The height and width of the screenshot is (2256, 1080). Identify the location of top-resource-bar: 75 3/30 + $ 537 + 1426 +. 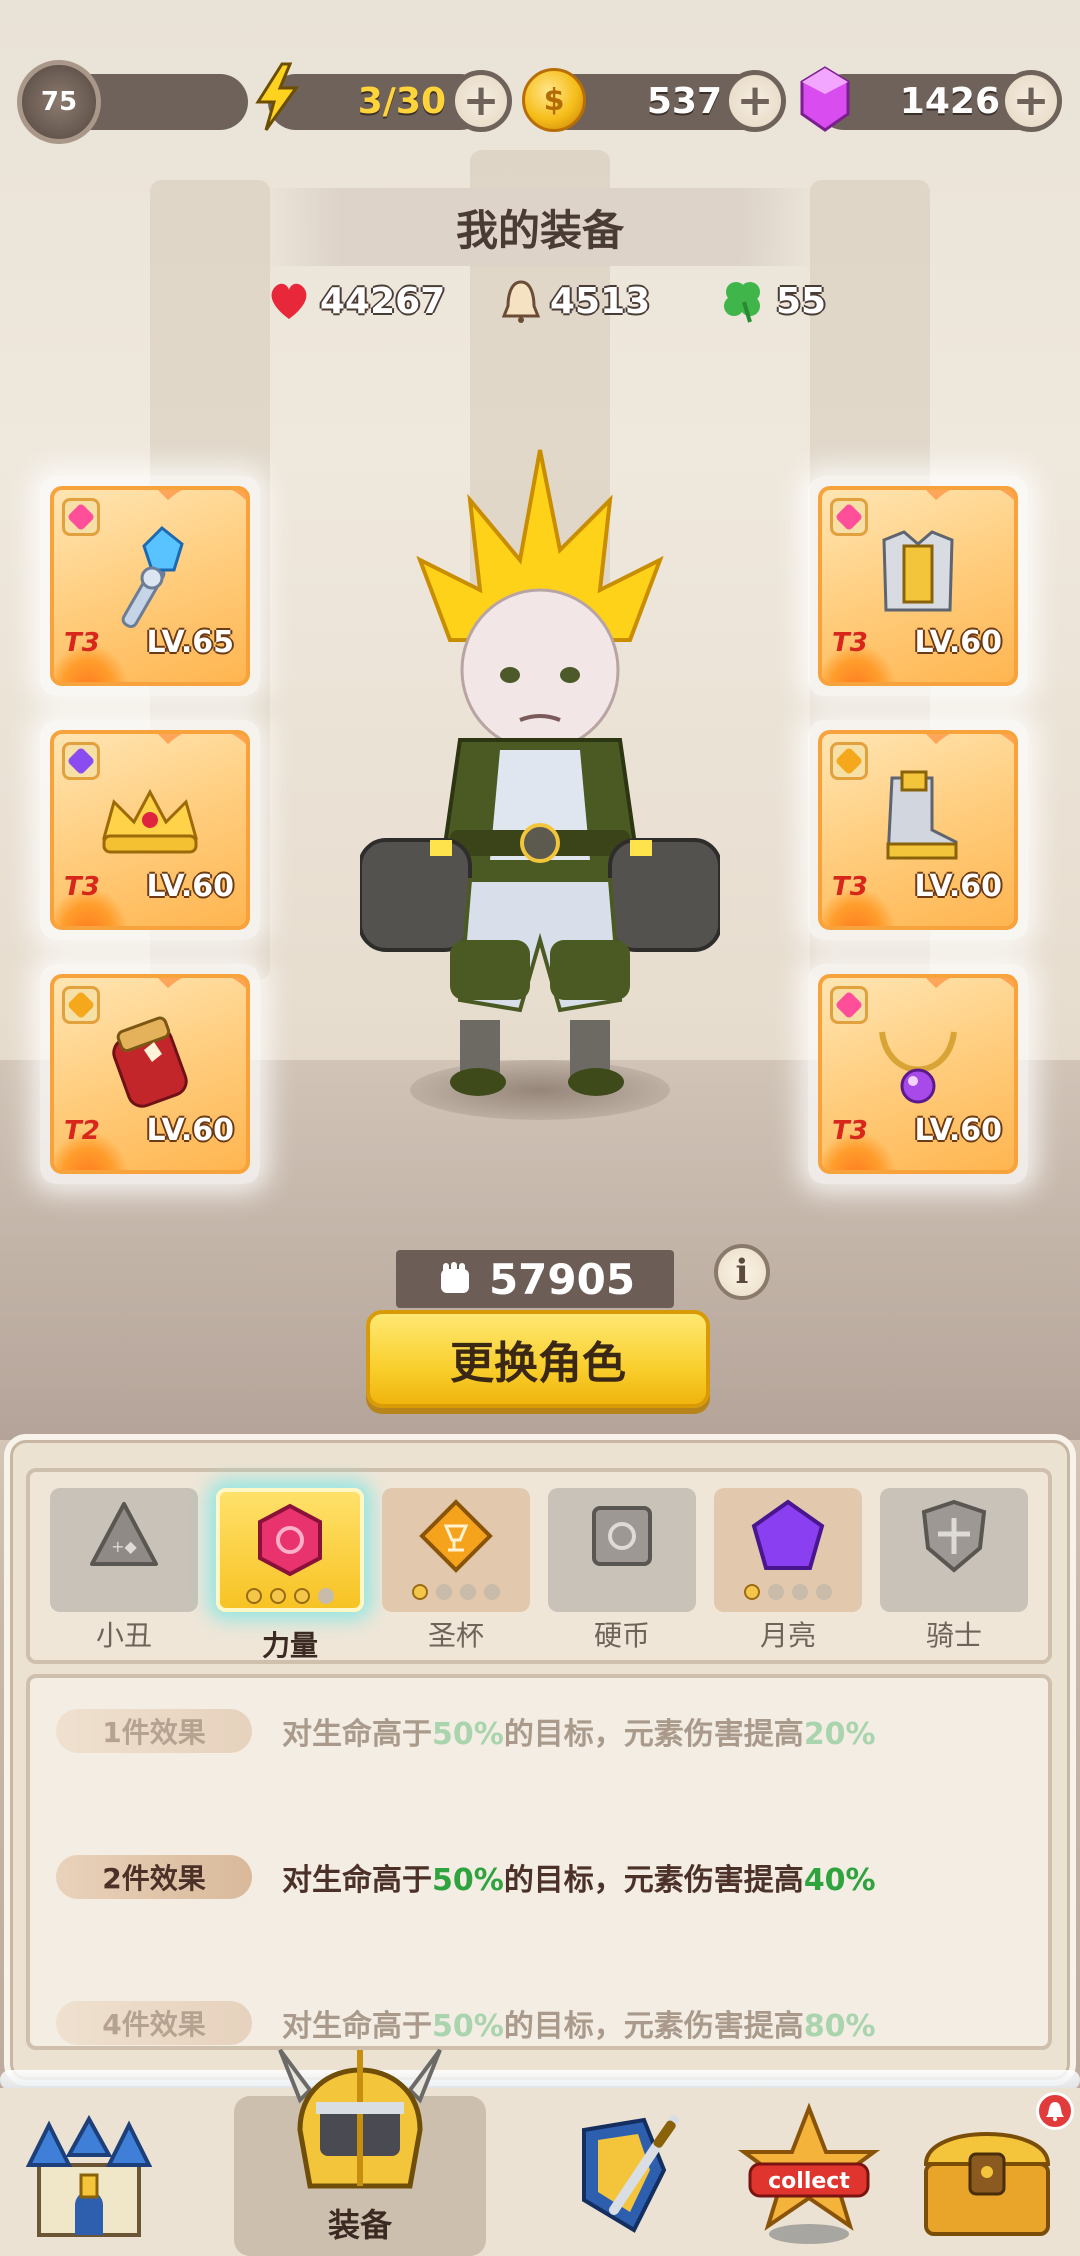
(540, 102).